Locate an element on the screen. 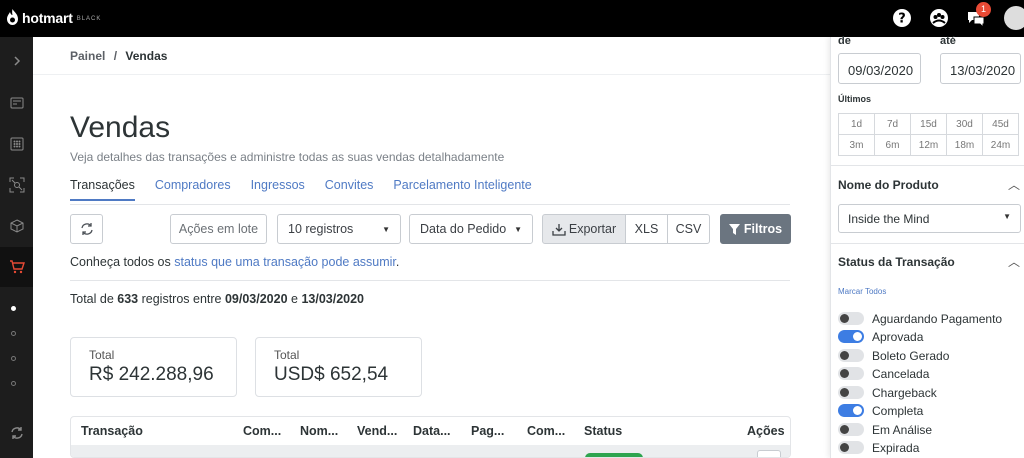 The image size is (1024, 458). refresh-button is located at coordinates (86, 229).